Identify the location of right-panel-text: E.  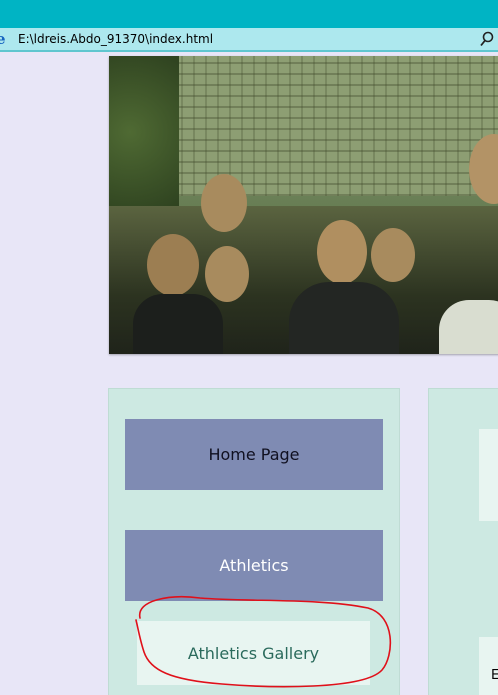
(494, 675).